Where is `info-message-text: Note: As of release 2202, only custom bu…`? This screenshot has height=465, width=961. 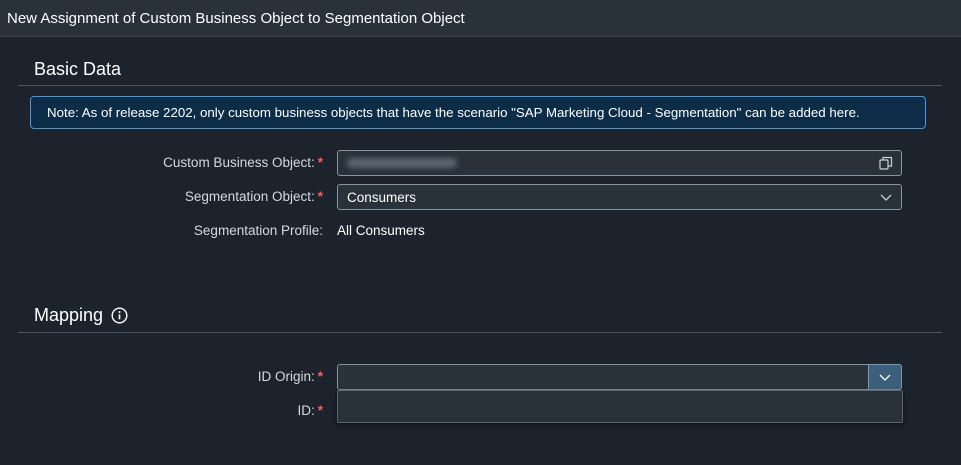
info-message-text: Note: As of release 2202, only custom bu… is located at coordinates (453, 112).